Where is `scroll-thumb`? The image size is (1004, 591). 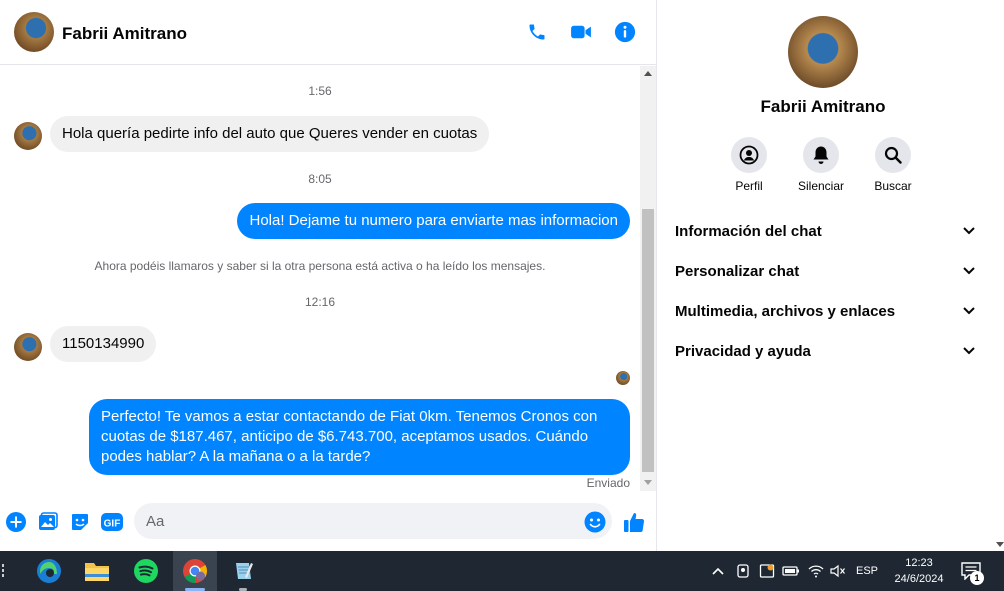 scroll-thumb is located at coordinates (648, 340).